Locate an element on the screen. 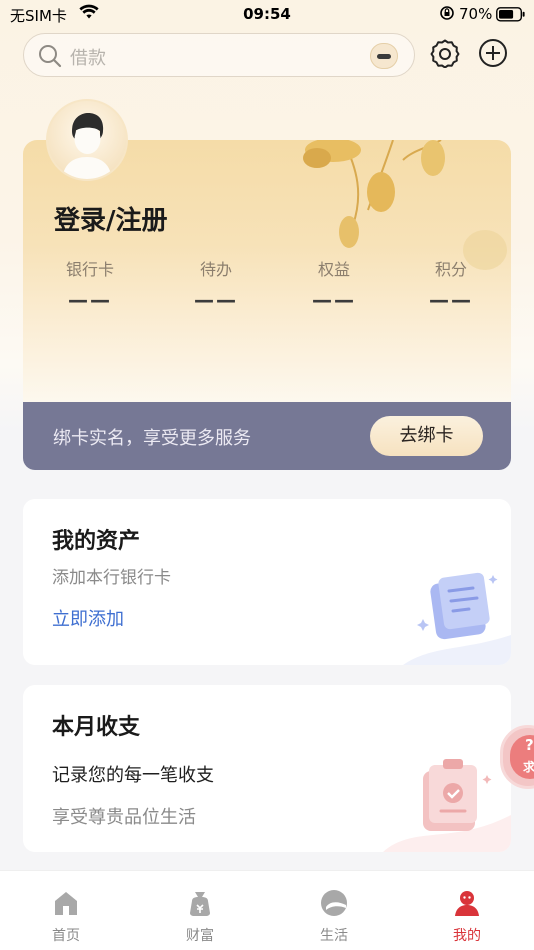 This screenshot has height=950, width=534. login-register-link: 登录/注册 is located at coordinates (111, 218).